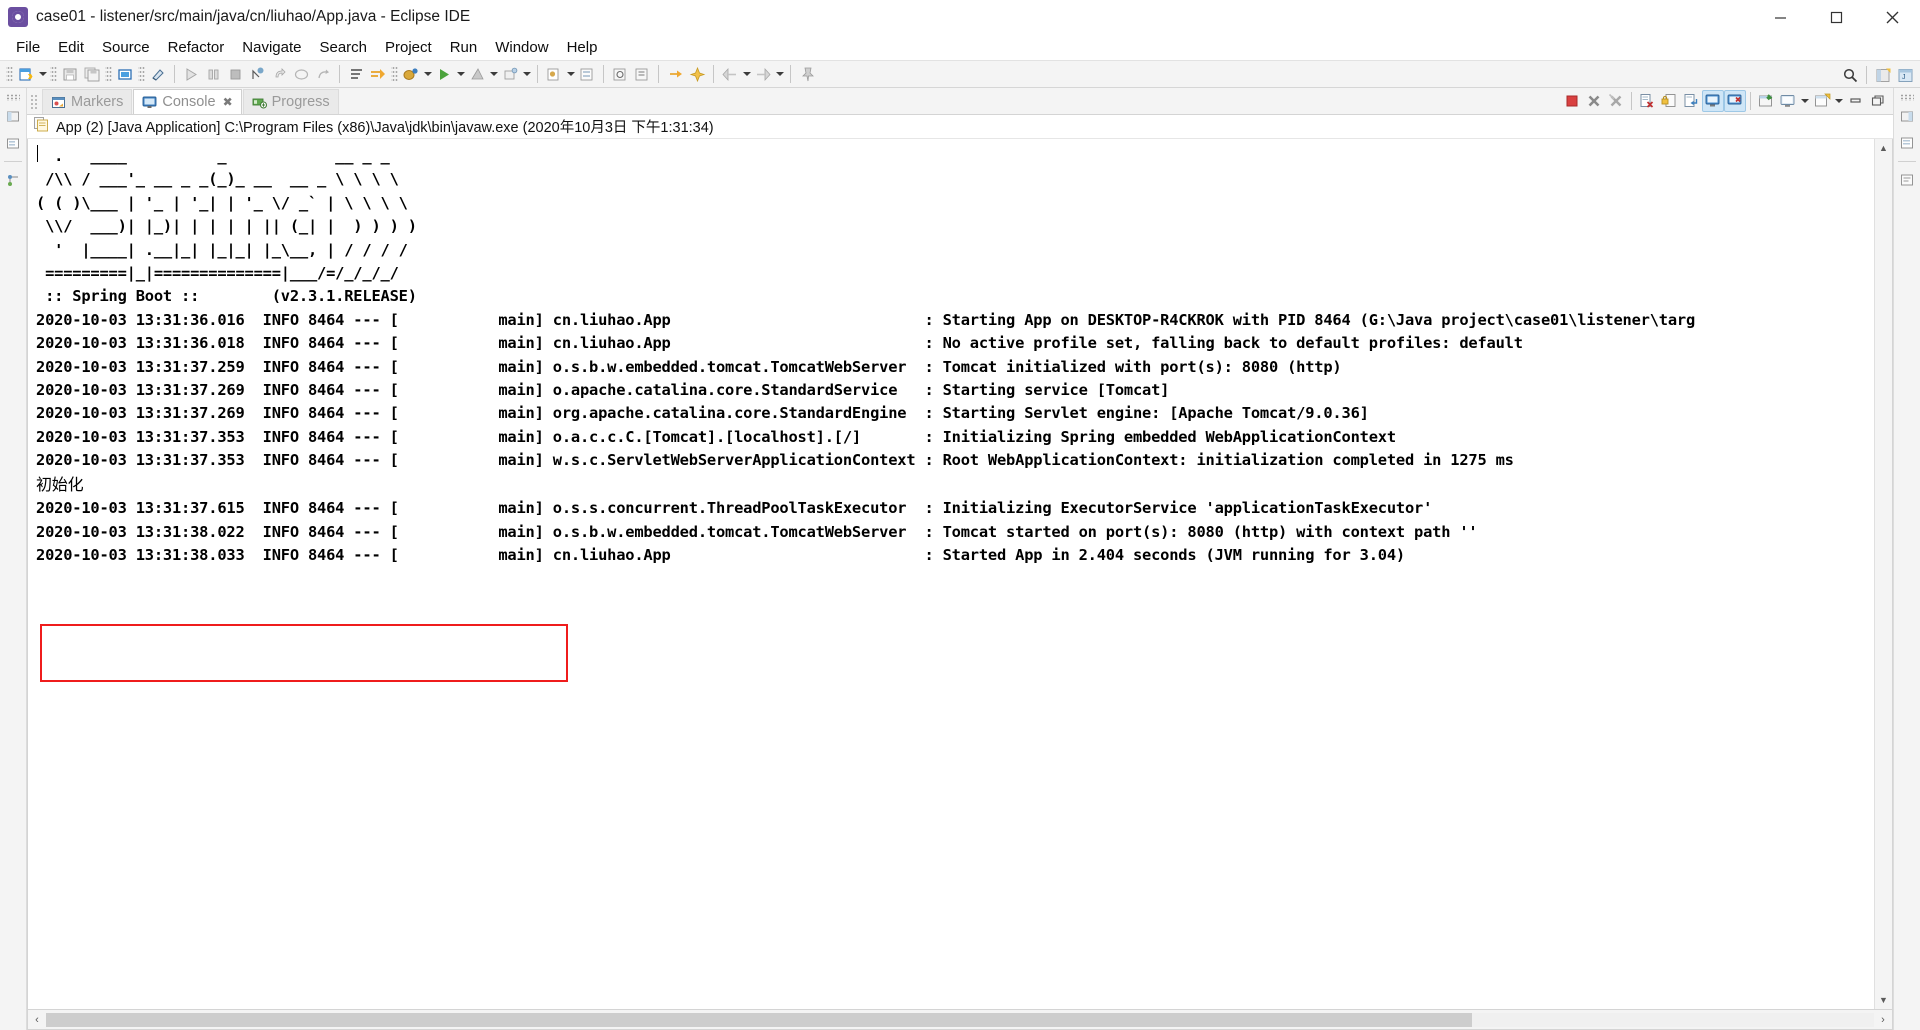 The width and height of the screenshot is (1920, 1030). I want to click on new-file-icon, so click(26, 74).